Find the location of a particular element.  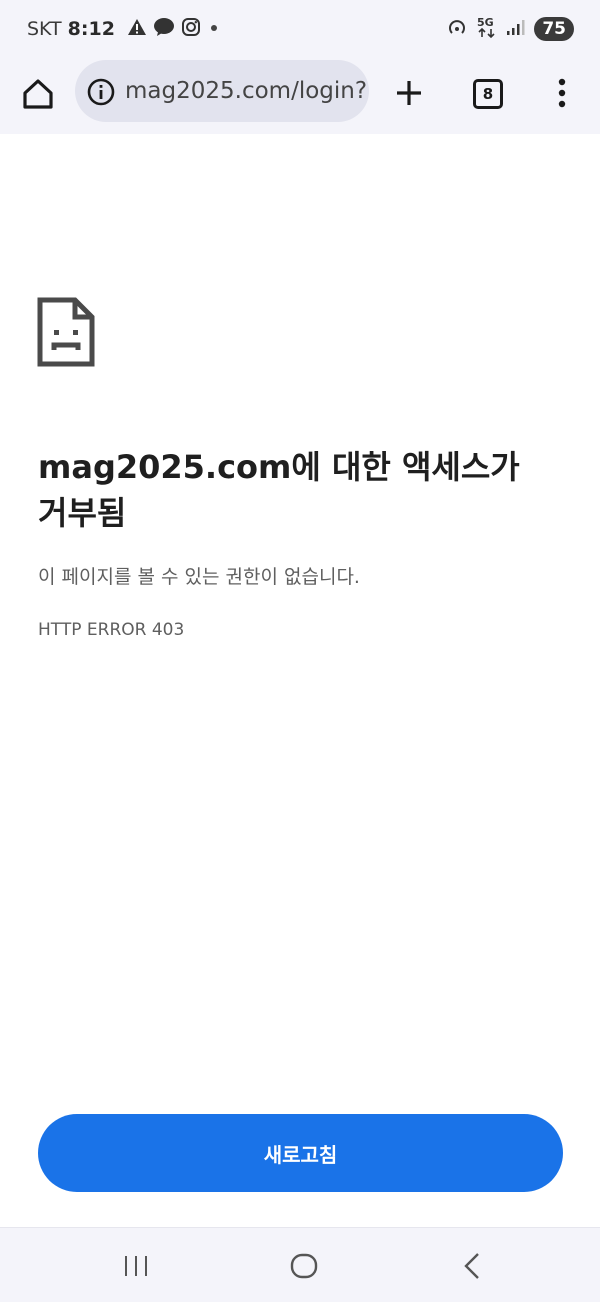

back-icon is located at coordinates (472, 1266).